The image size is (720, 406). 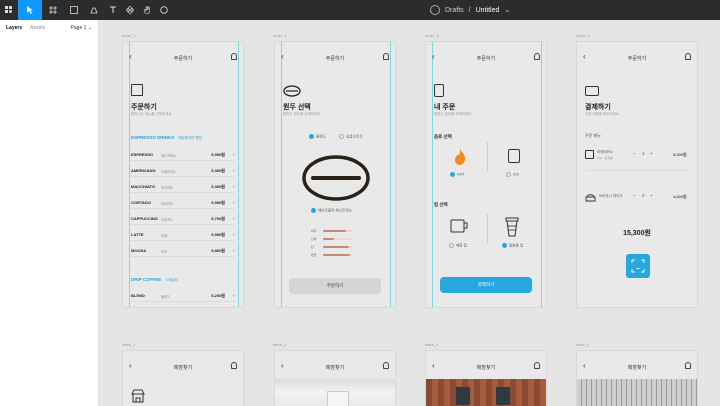 What do you see at coordinates (30, 10) in the screenshot?
I see `move-tool-button` at bounding box center [30, 10].